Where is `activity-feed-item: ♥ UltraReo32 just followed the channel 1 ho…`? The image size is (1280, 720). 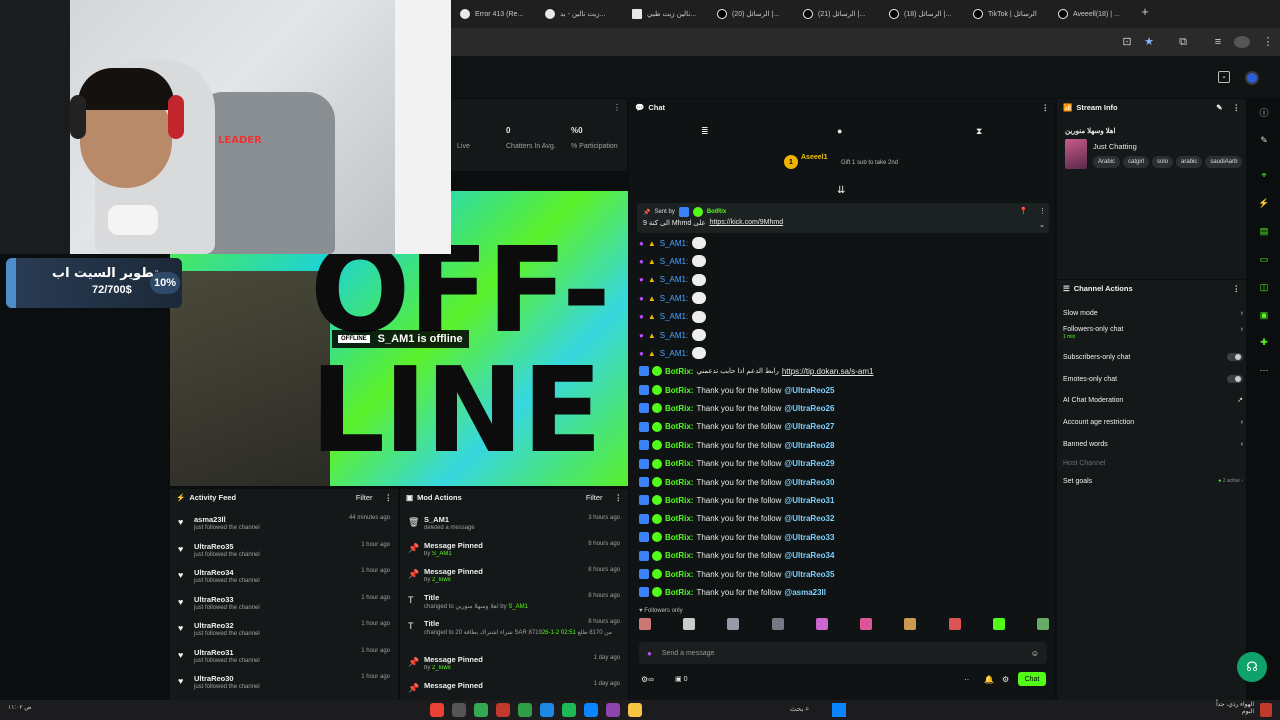
activity-feed-item: ♥ UltraReo32 just followed the channel 1 ho… is located at coordinates (284, 632).